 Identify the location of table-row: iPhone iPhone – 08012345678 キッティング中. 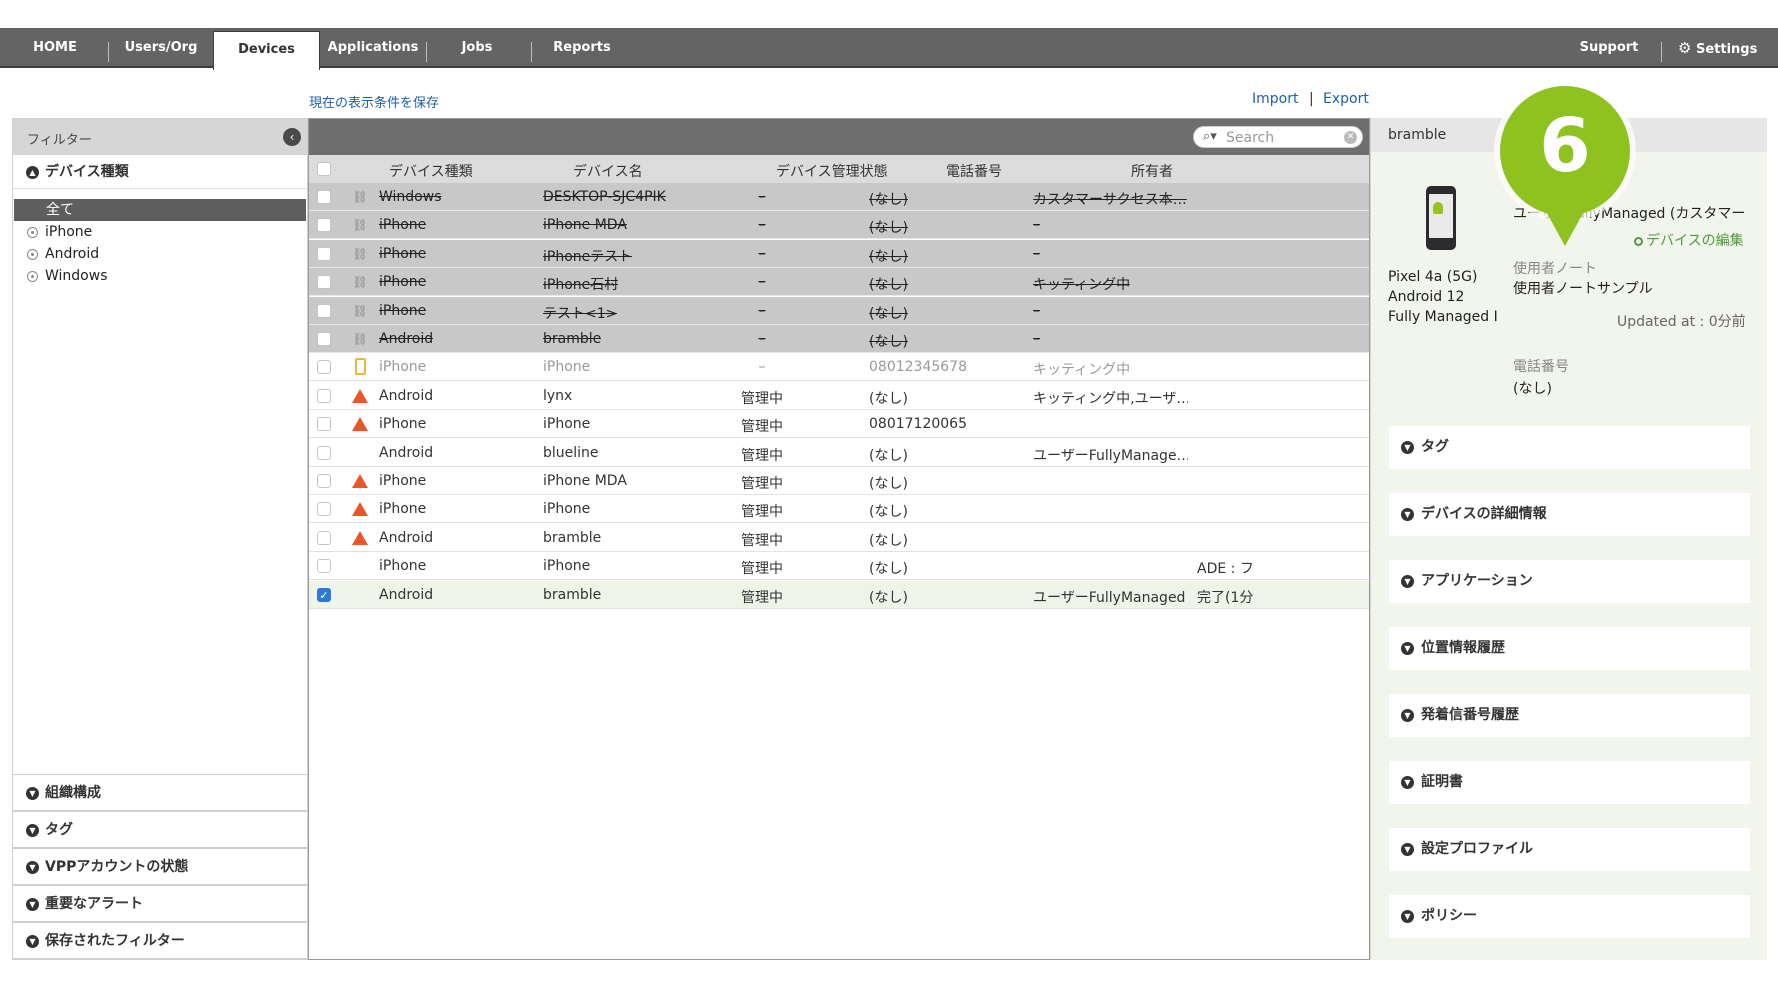
(839, 367).